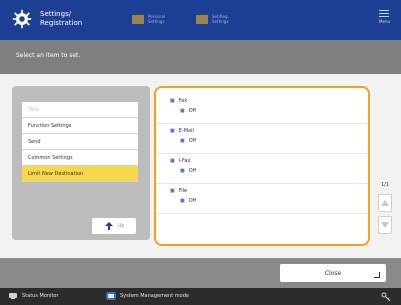 This screenshot has height=305, width=401. What do you see at coordinates (80, 158) in the screenshot?
I see `nav-item-common-settings: Common Settings` at bounding box center [80, 158].